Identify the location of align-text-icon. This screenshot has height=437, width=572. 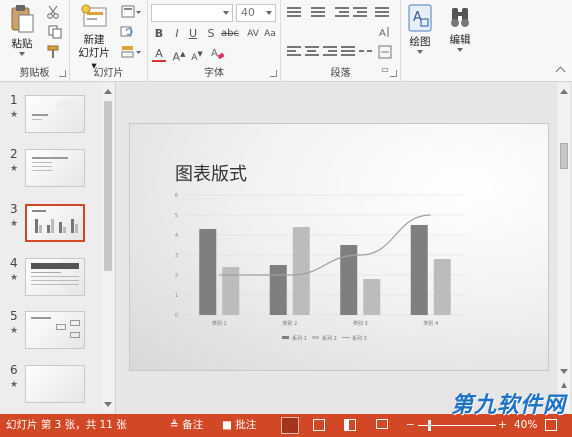
(385, 52).